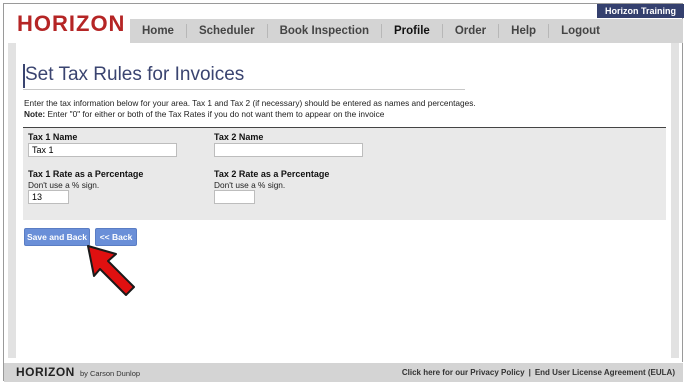  What do you see at coordinates (102, 150) in the screenshot?
I see `tax1-name-input` at bounding box center [102, 150].